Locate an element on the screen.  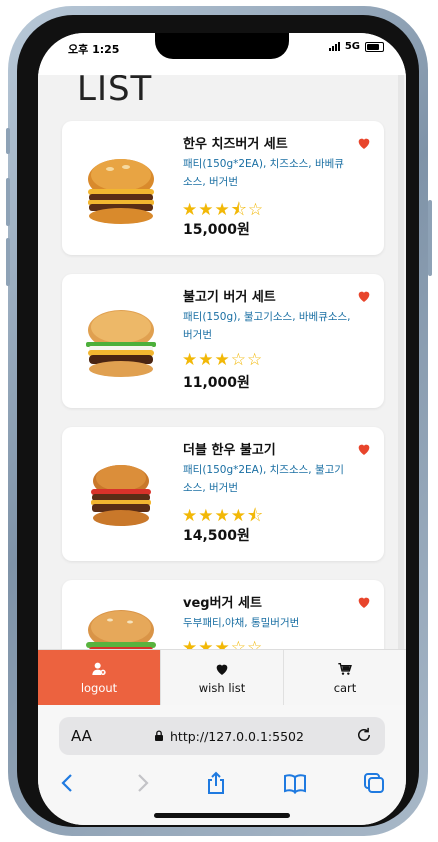
forward-icon is located at coordinates (142, 783).